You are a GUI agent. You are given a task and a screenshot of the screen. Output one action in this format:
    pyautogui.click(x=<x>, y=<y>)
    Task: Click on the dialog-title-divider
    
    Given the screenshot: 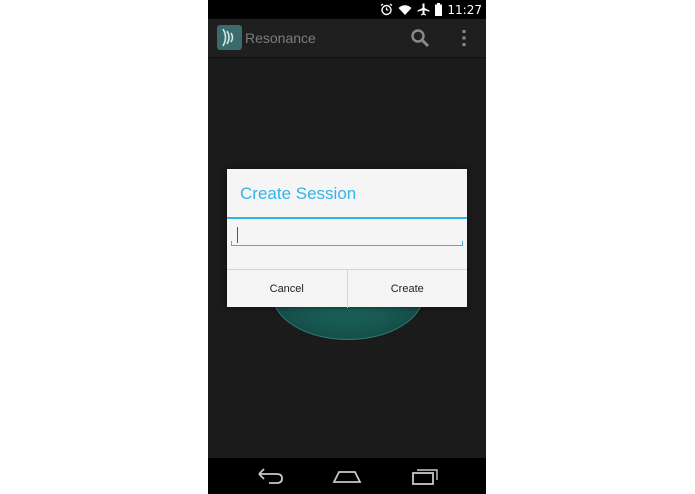 What is the action you would take?
    pyautogui.click(x=347, y=218)
    